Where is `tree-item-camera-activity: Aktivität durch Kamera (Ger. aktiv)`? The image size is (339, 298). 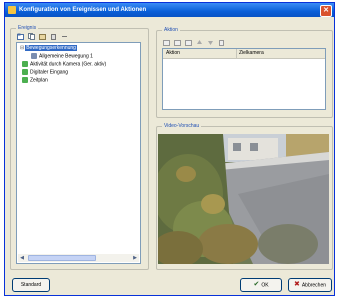 tree-item-camera-activity: Aktivität durch Kamera (Ger. aktiv) is located at coordinates (64, 64).